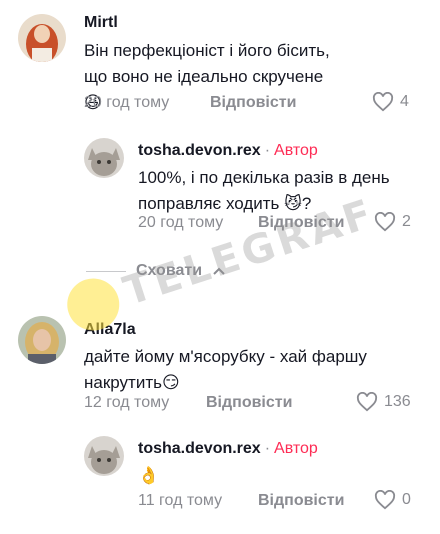 The image size is (440, 534). What do you see at coordinates (180, 500) in the screenshot?
I see `comment-timestamp: 11 год тому` at bounding box center [180, 500].